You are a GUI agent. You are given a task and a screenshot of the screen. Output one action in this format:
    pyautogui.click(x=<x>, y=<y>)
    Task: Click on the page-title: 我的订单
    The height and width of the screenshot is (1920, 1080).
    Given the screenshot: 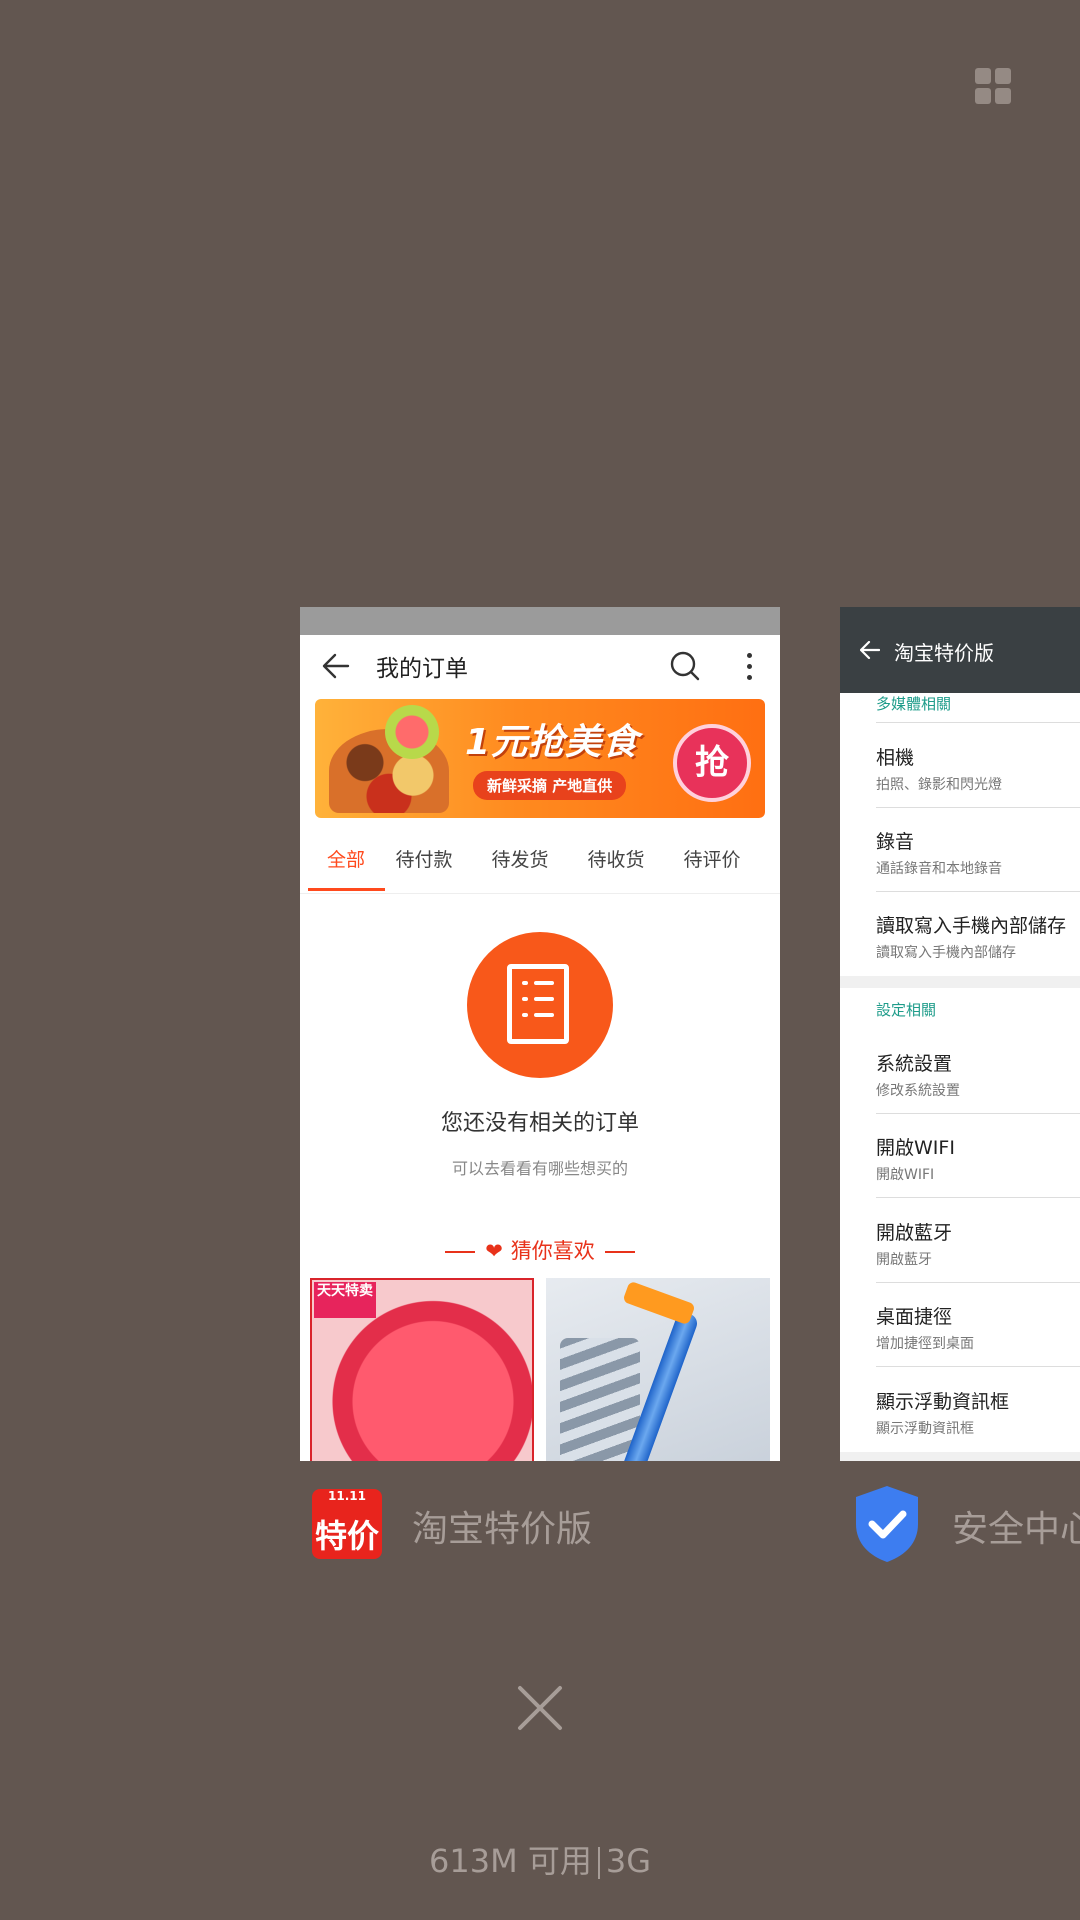 What is the action you would take?
    pyautogui.click(x=422, y=669)
    